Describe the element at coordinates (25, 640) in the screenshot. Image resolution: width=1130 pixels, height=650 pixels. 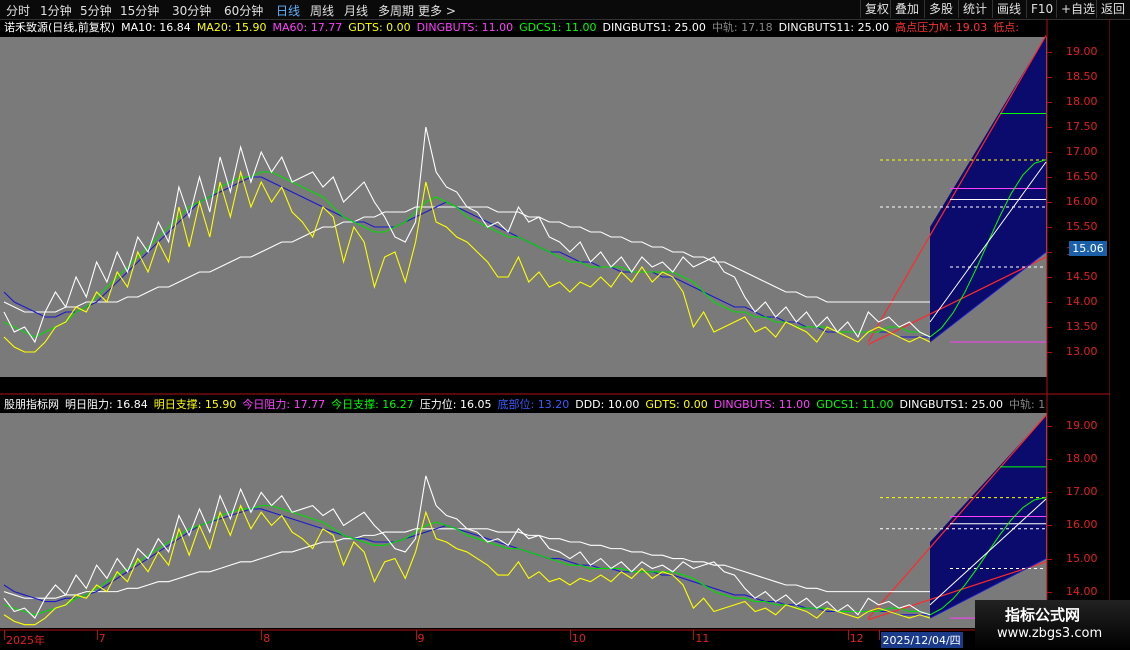
I see `date-tick-0: 2025年` at that location.